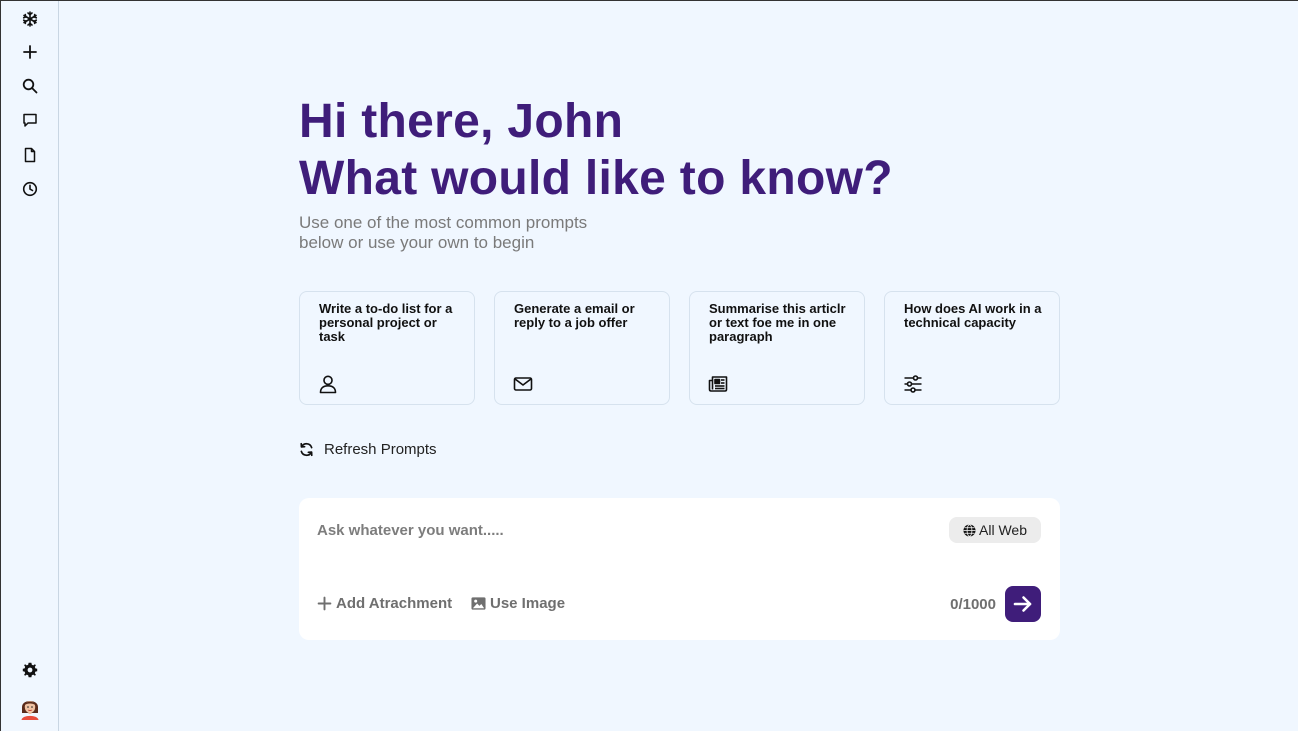 This screenshot has height=731, width=1298. I want to click on ask-input, so click(617, 530).